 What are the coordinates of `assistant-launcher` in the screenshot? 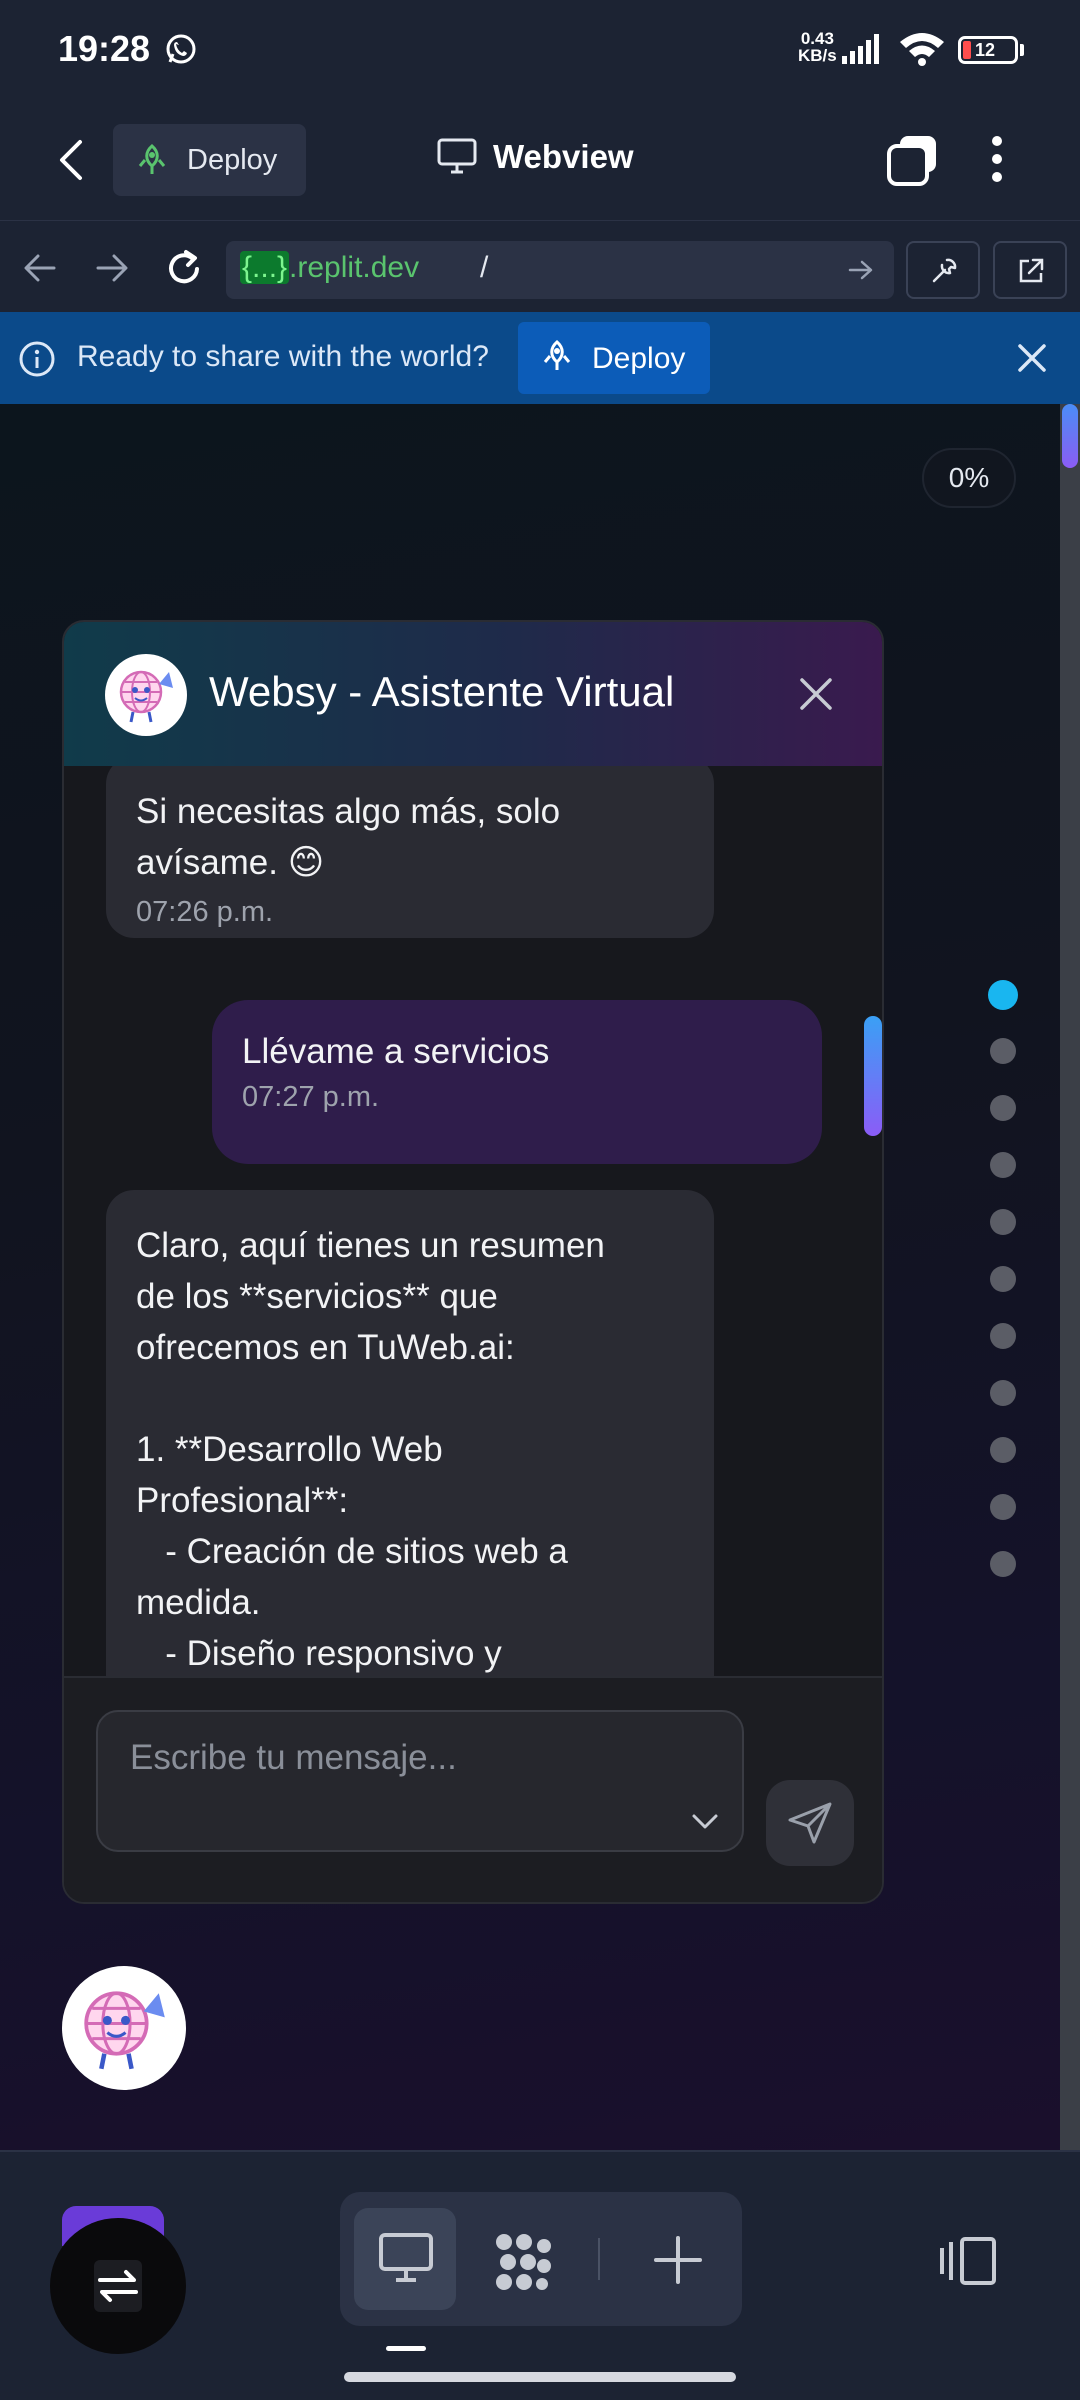 It's located at (124, 2028).